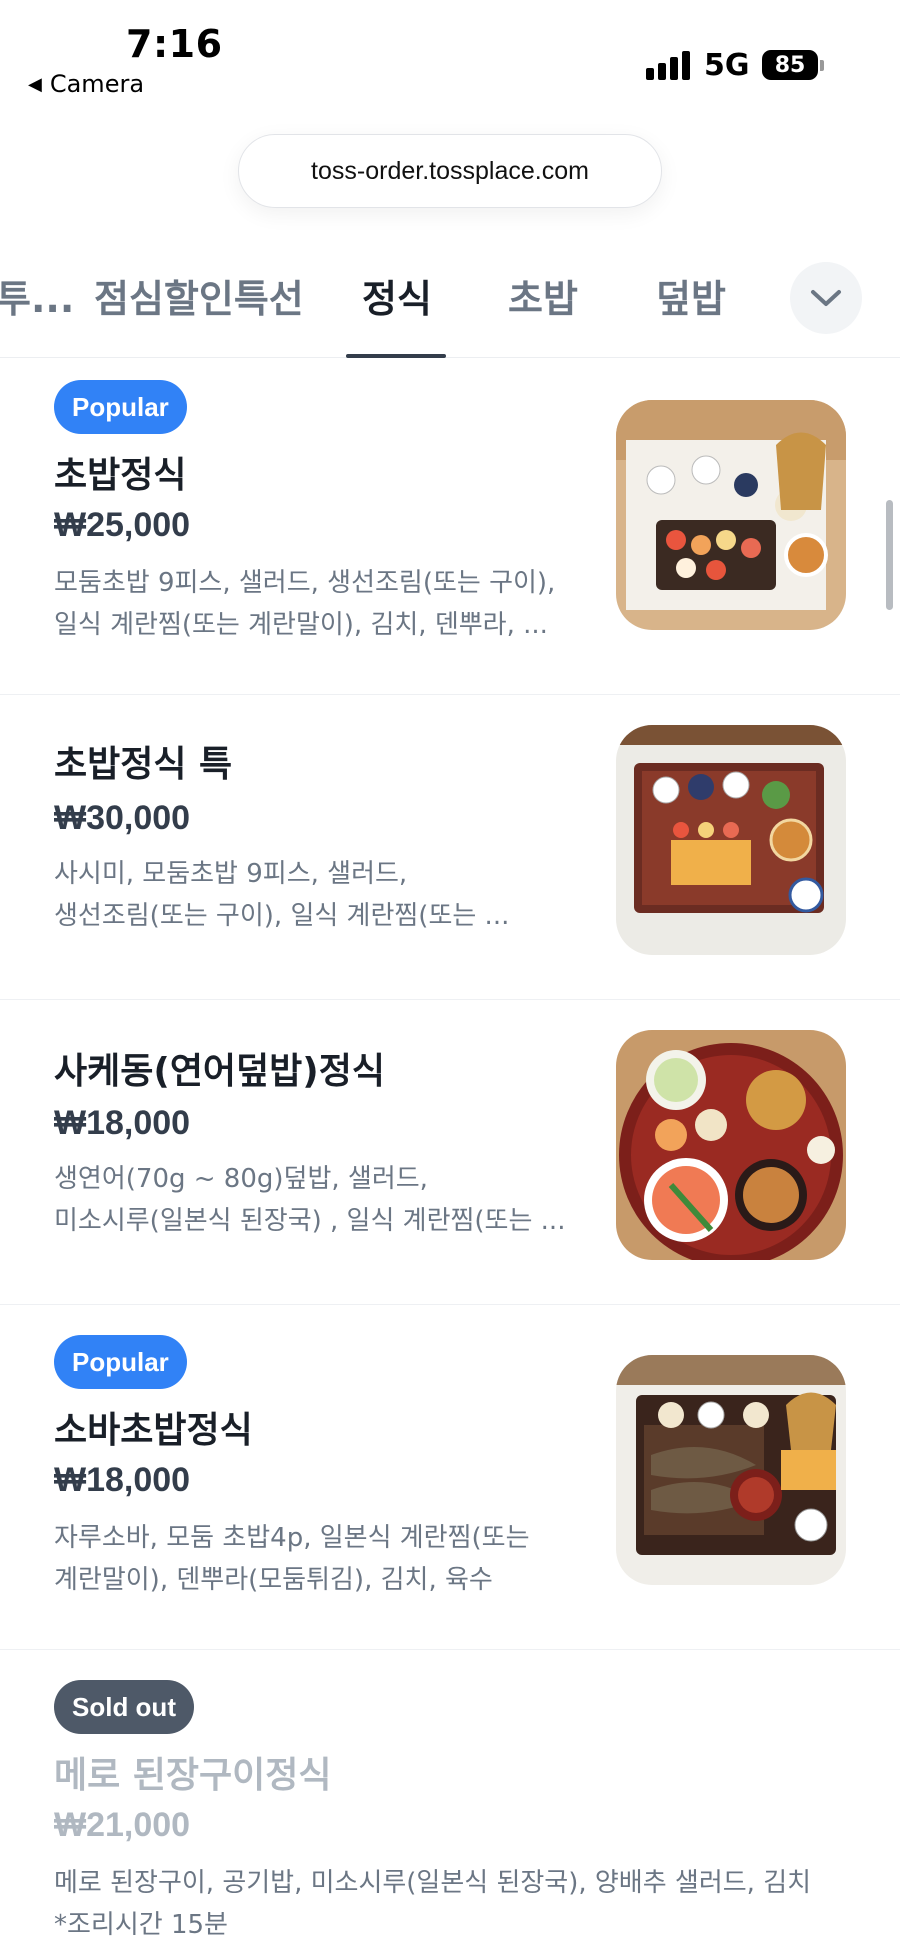 The image size is (900, 1951). I want to click on status-bar: 7:16 ◀ Camera 5G 85, so click(450, 60).